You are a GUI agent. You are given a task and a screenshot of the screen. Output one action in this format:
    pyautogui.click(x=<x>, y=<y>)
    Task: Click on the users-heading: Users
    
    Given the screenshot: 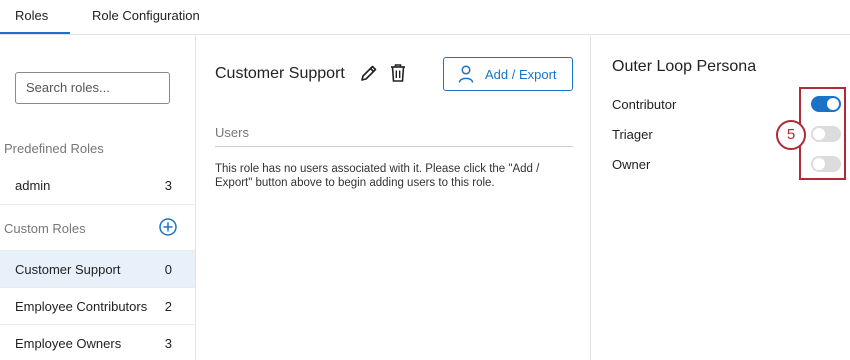 What is the action you would take?
    pyautogui.click(x=232, y=132)
    